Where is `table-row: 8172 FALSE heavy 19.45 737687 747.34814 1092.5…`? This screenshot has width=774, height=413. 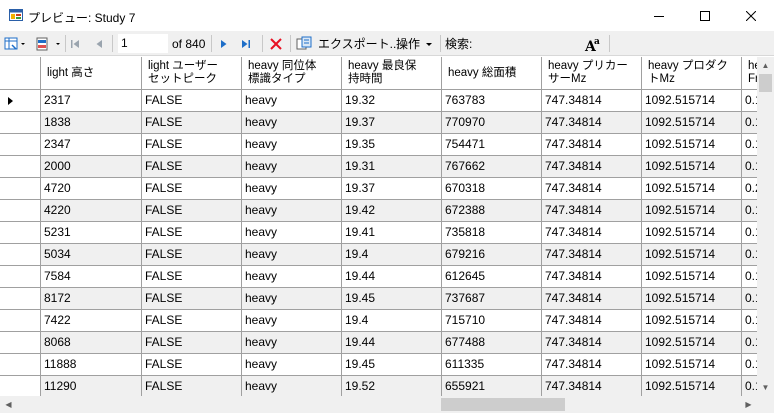 table-row: 8172 FALSE heavy 19.45 737687 747.34814 1092.5… is located at coordinates (378, 299).